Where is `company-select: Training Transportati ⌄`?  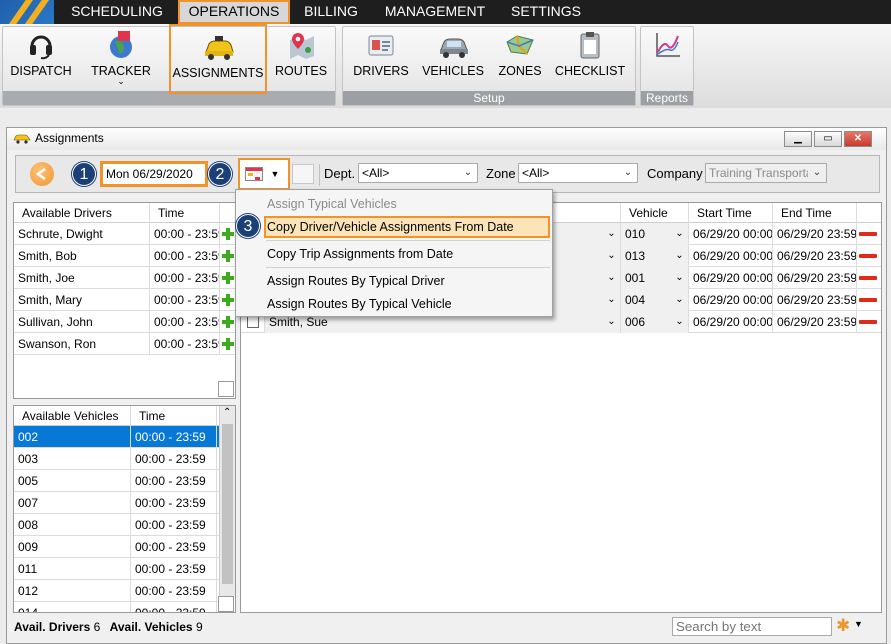
company-select: Training Transportati ⌄ is located at coordinates (766, 173).